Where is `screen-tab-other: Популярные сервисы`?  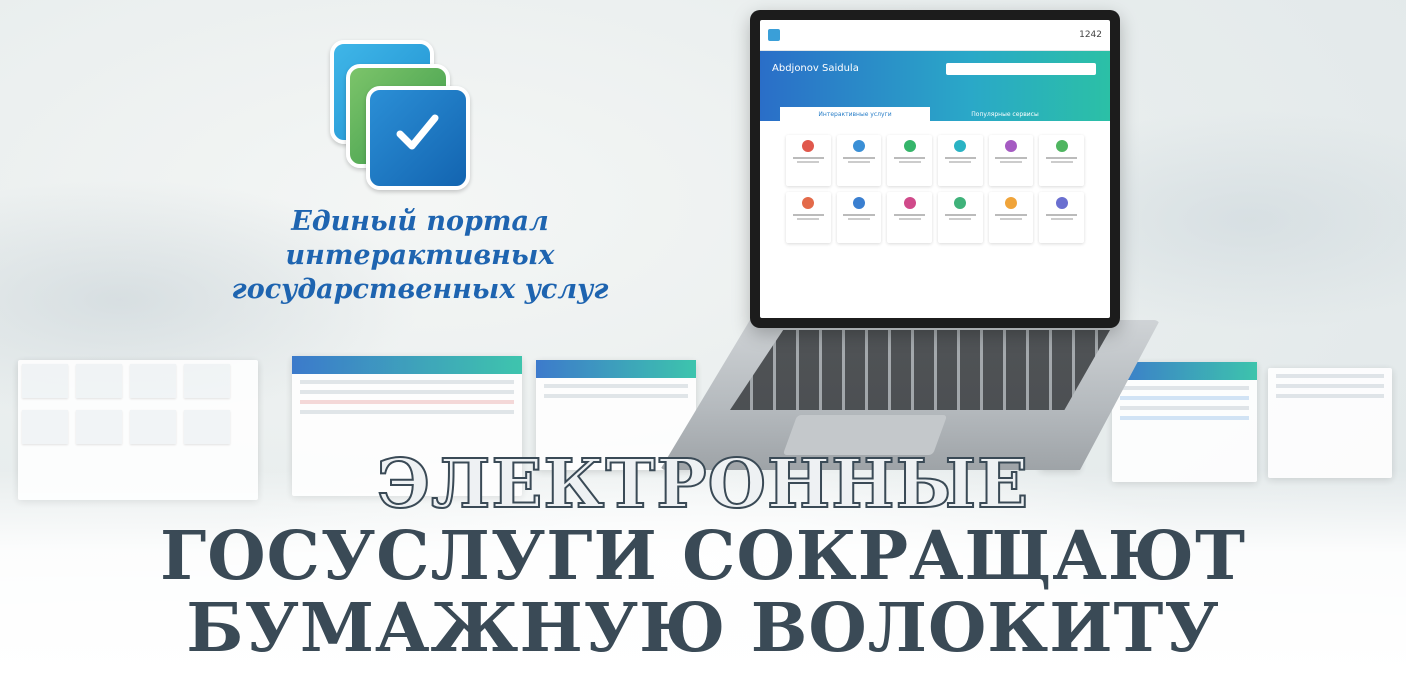
screen-tab-other: Популярные сервисы is located at coordinates (1005, 114).